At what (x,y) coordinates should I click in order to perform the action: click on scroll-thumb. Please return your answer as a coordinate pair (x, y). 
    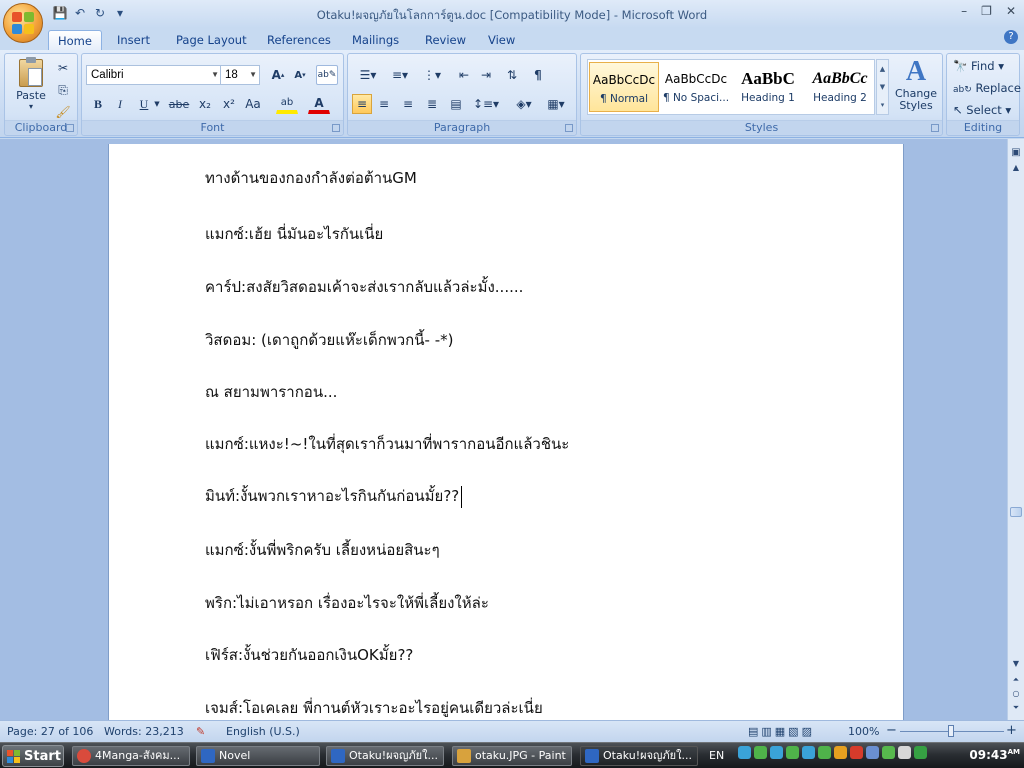
    Looking at the image, I should click on (1016, 512).